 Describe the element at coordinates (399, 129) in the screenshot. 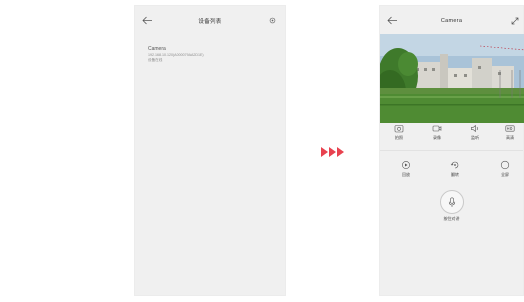

I see `camera-icon` at that location.